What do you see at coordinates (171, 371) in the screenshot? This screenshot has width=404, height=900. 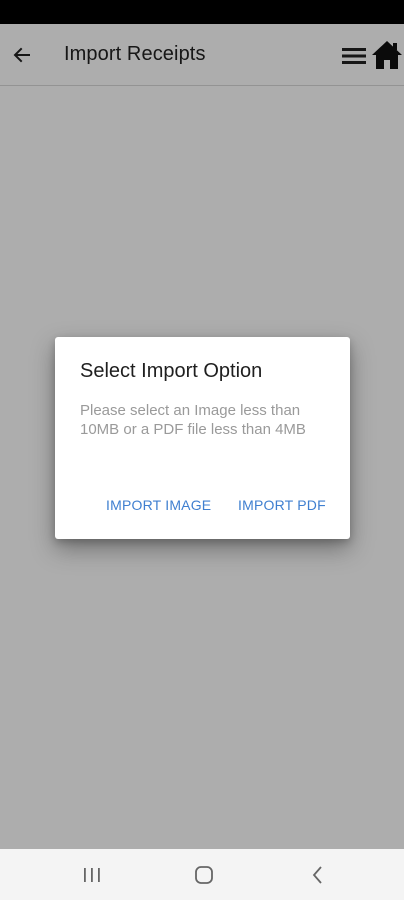 I see `dialog-title: Select Import Option` at bounding box center [171, 371].